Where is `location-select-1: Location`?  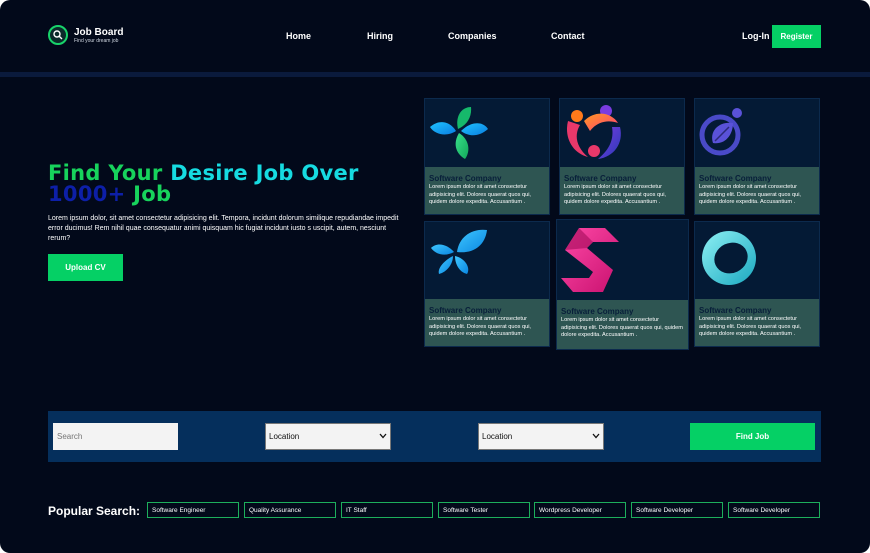 location-select-1: Location is located at coordinates (328, 436).